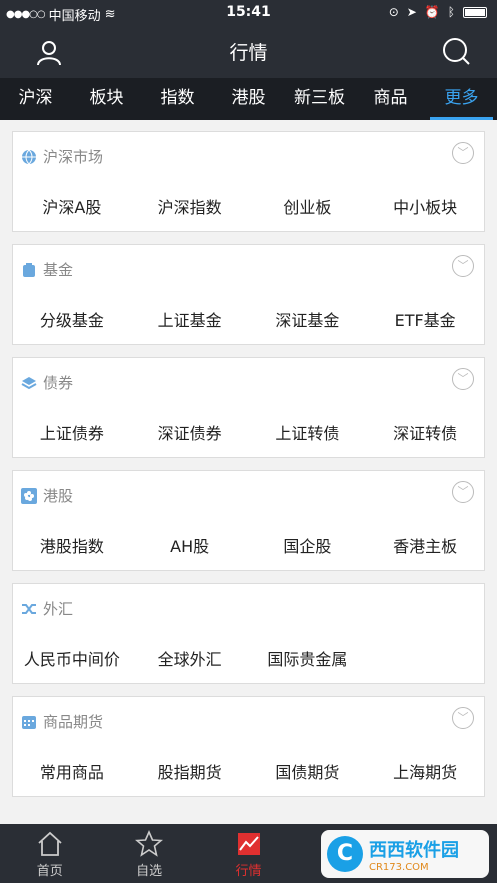  I want to click on item-sh-convertible: 上证转债, so click(308, 432).